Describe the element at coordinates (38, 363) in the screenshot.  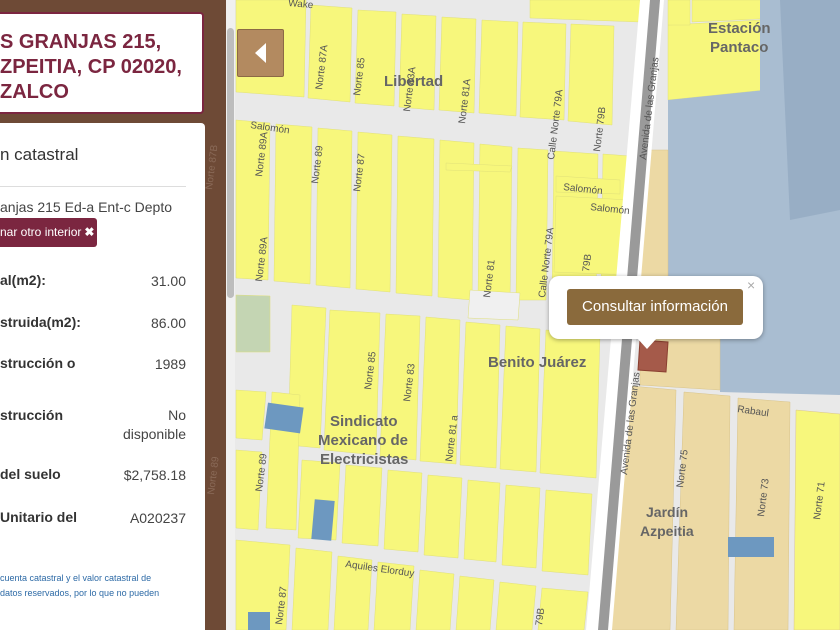
I see `row-label-construction-year: strucción o` at that location.